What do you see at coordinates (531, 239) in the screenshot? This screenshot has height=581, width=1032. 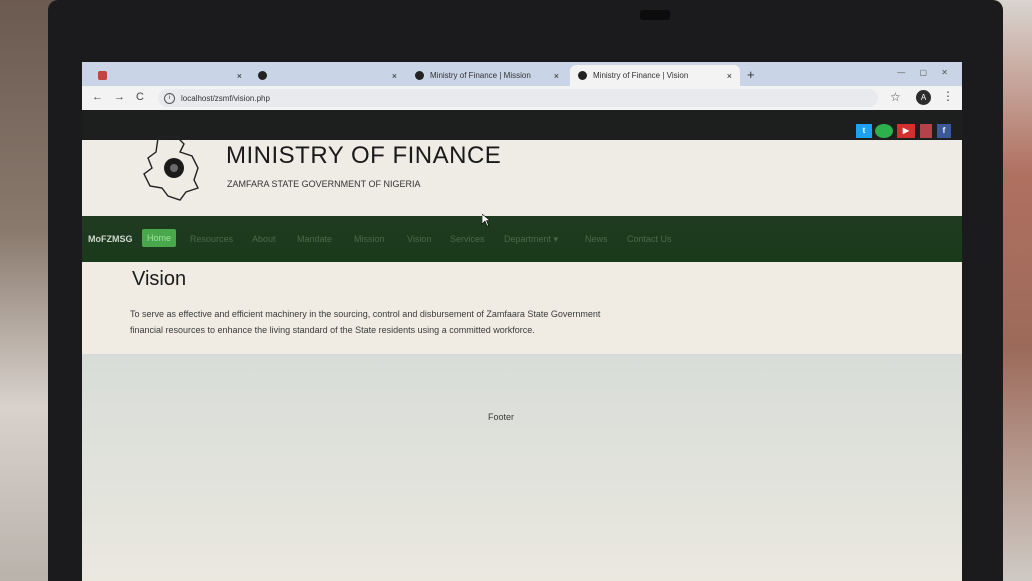 I see `nav-department-dropdown: Department ▾` at bounding box center [531, 239].